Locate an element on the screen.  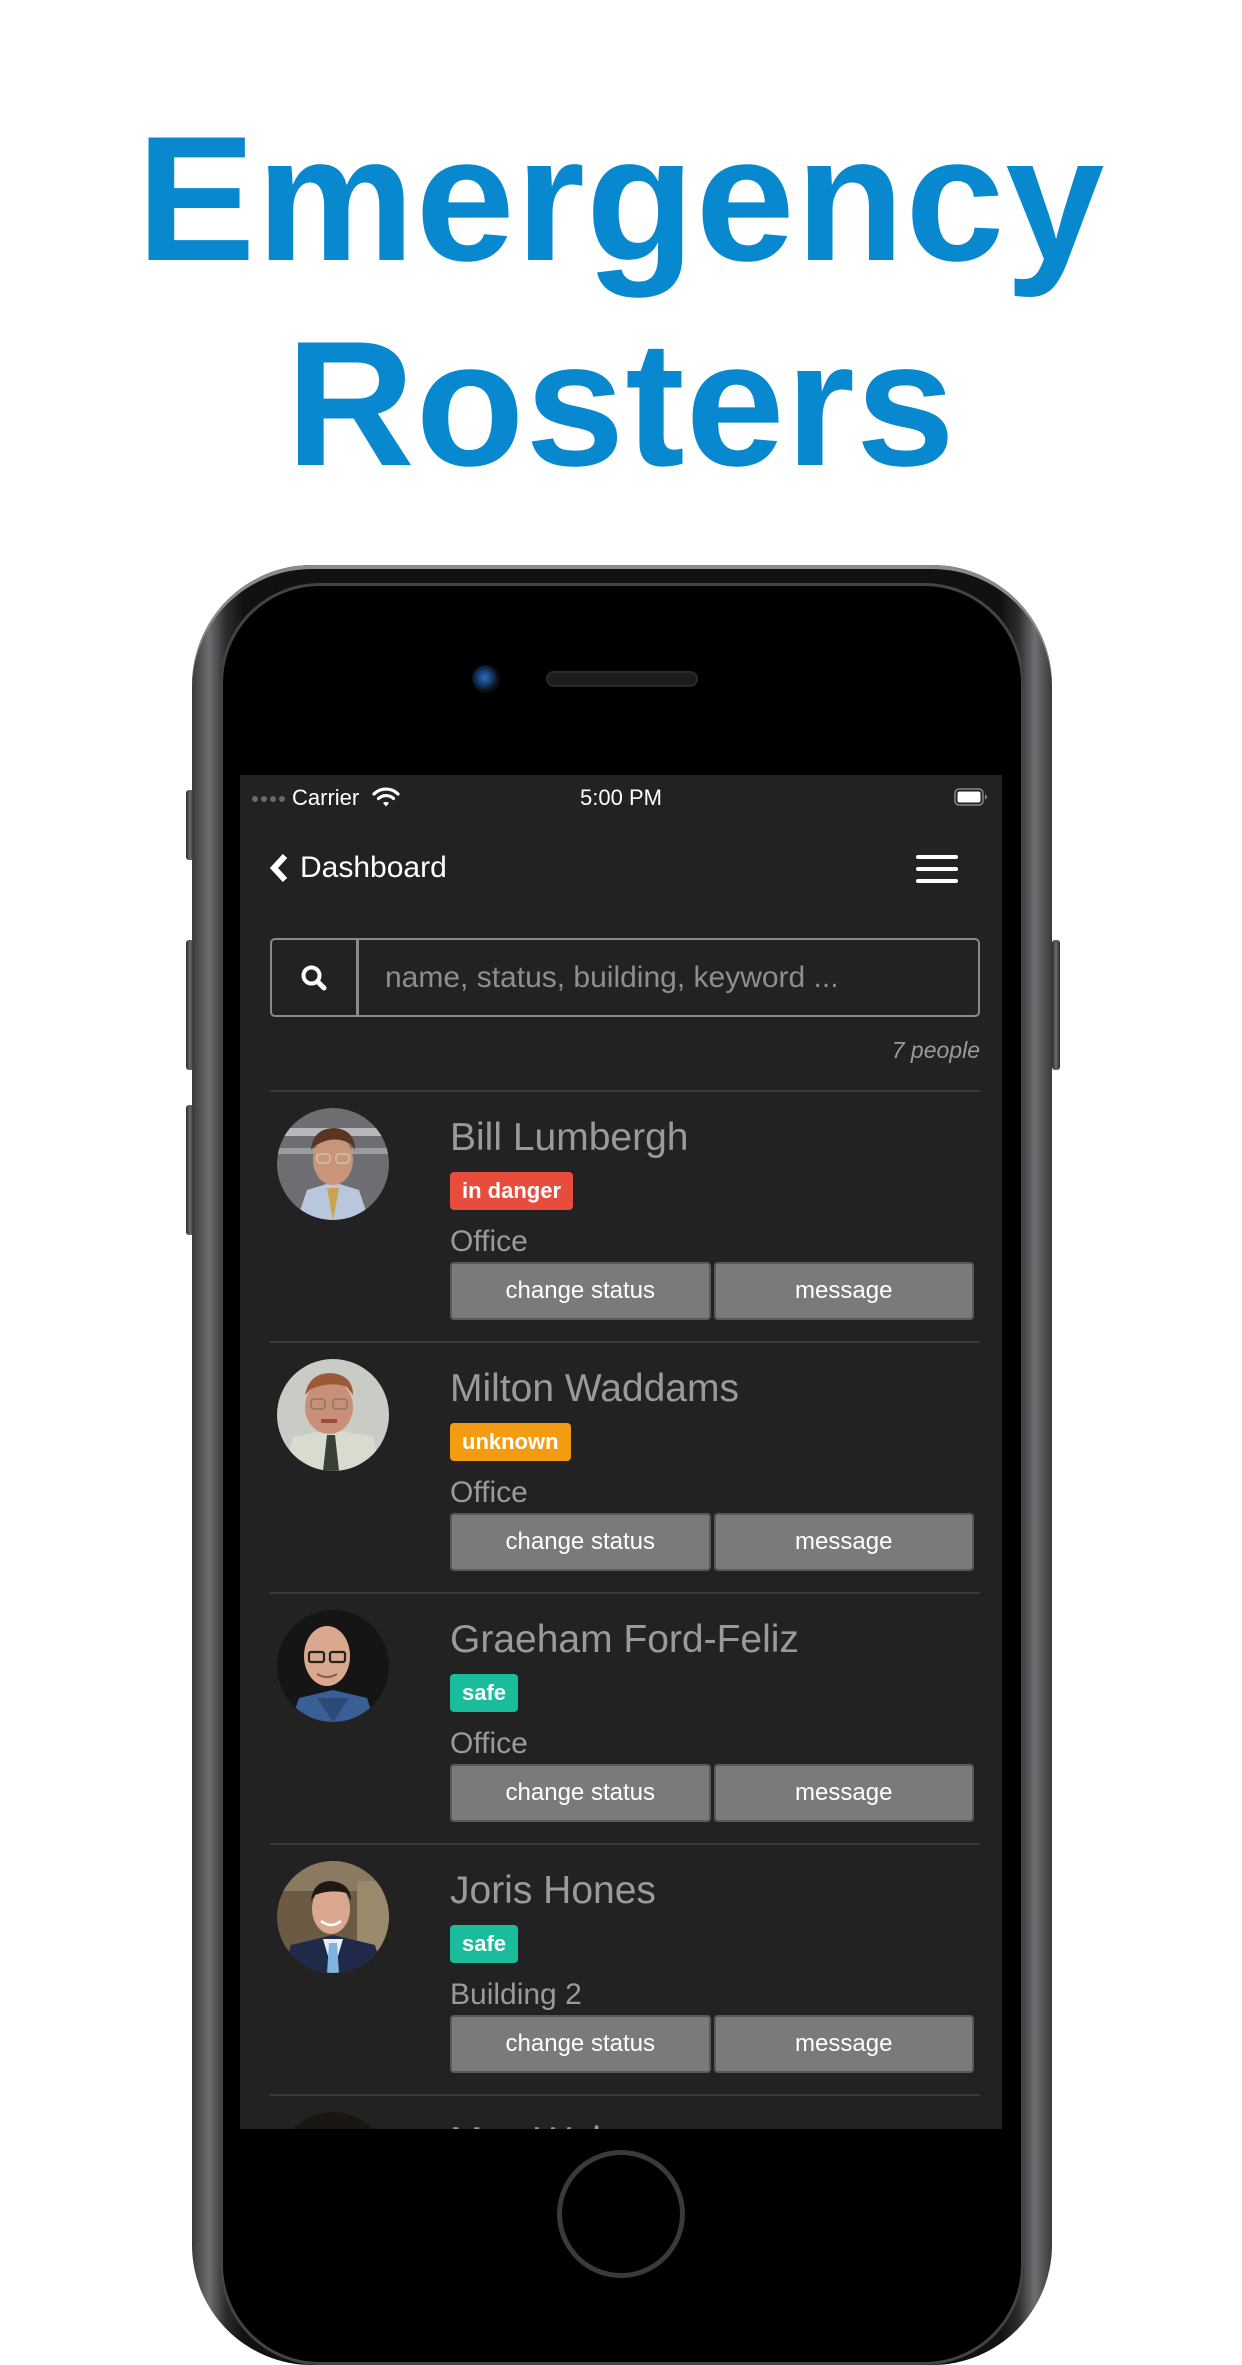
headline-line-1: Emergency is located at coordinates (621, 198).